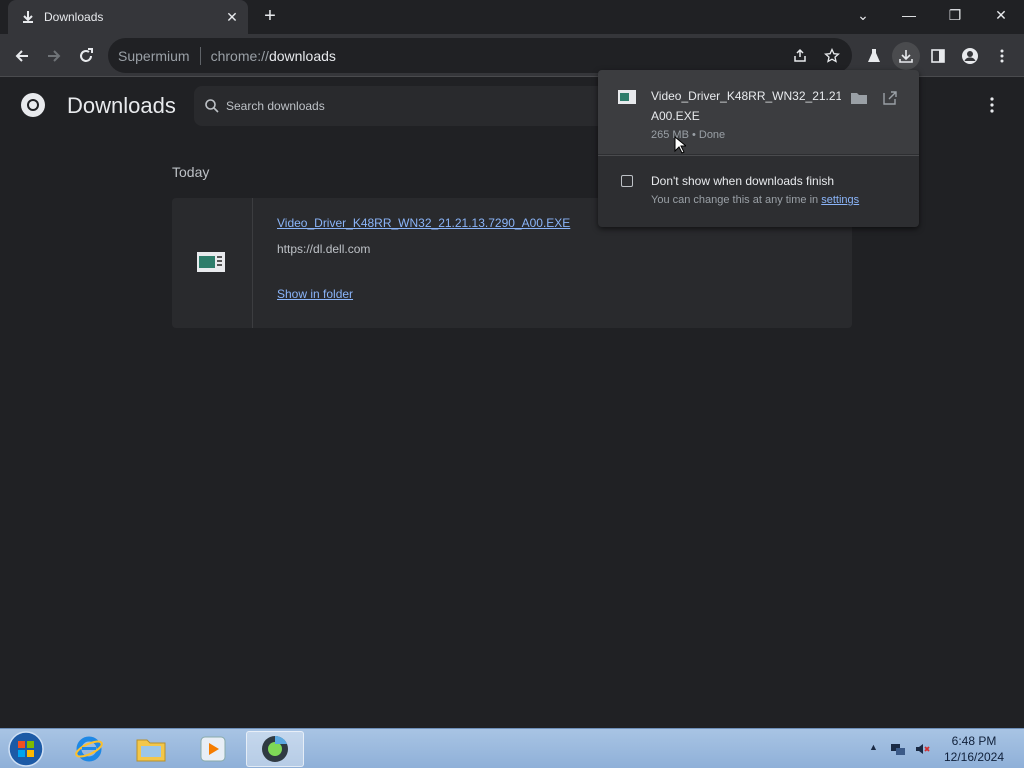  What do you see at coordinates (974, 741) in the screenshot?
I see `clock-time: 6:48 PM` at bounding box center [974, 741].